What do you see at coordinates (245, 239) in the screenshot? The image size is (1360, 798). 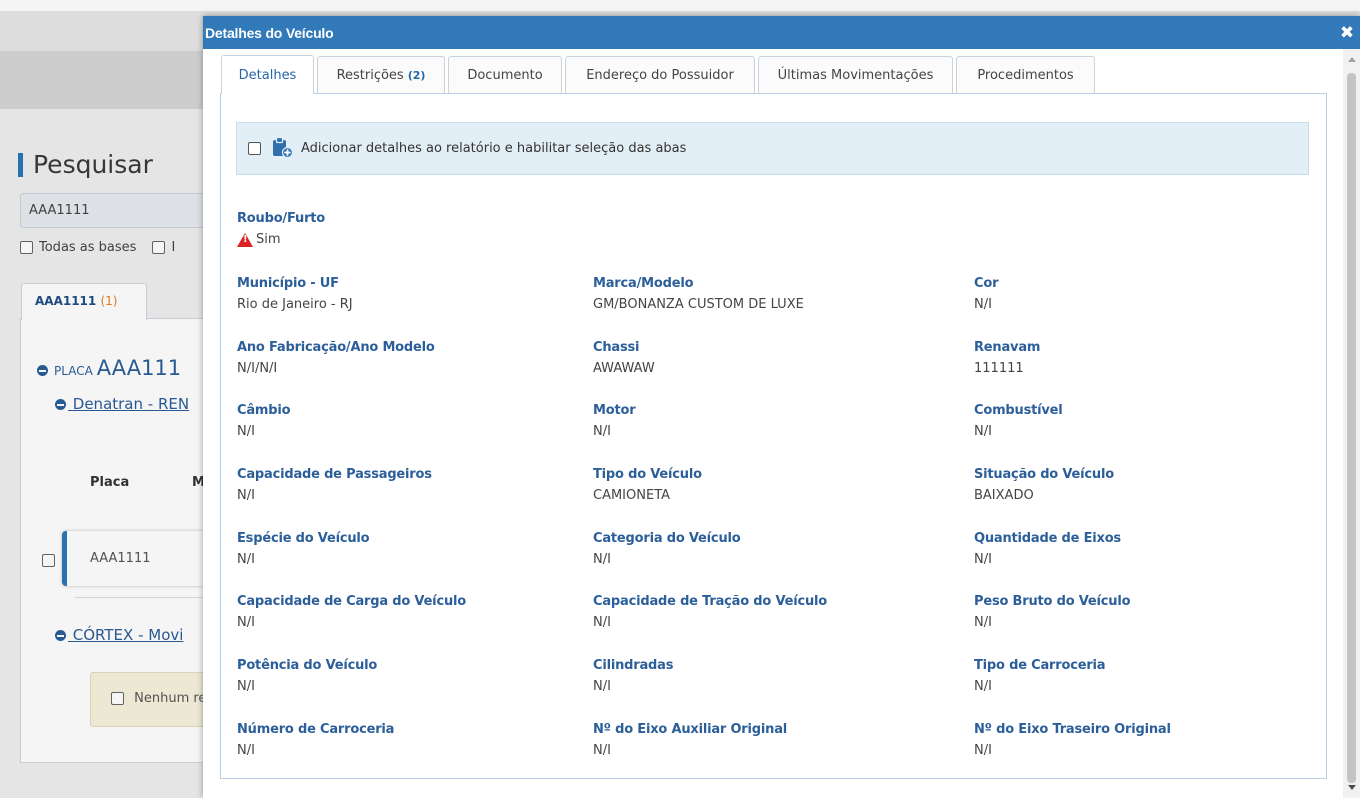 I see `warning-icon` at bounding box center [245, 239].